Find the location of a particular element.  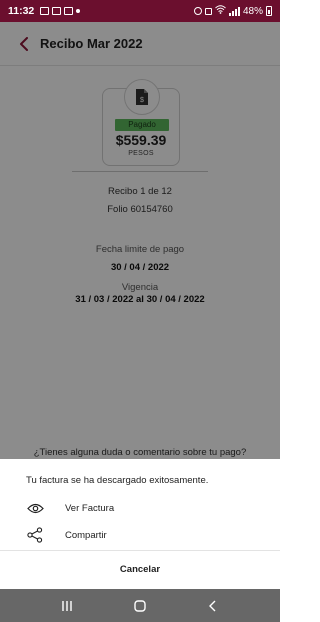

more-notifications-icon is located at coordinates (78, 11).